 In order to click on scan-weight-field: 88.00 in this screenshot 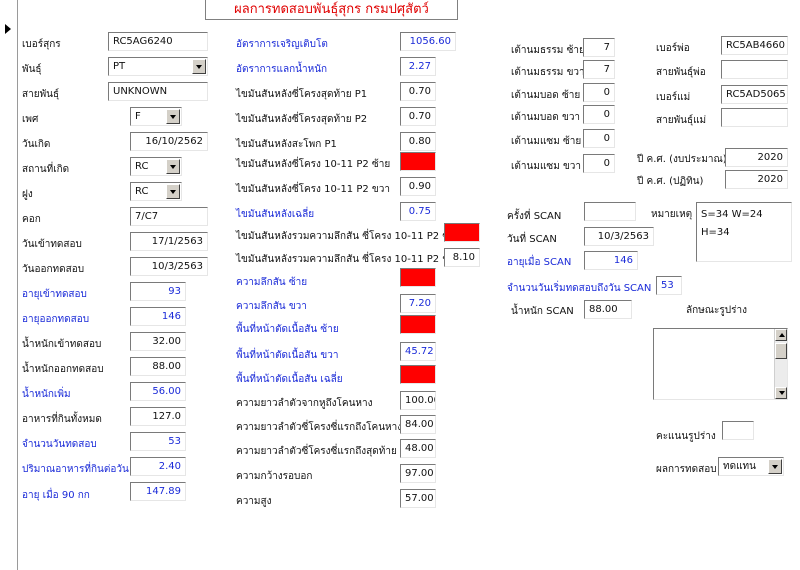, I will do `click(608, 309)`.